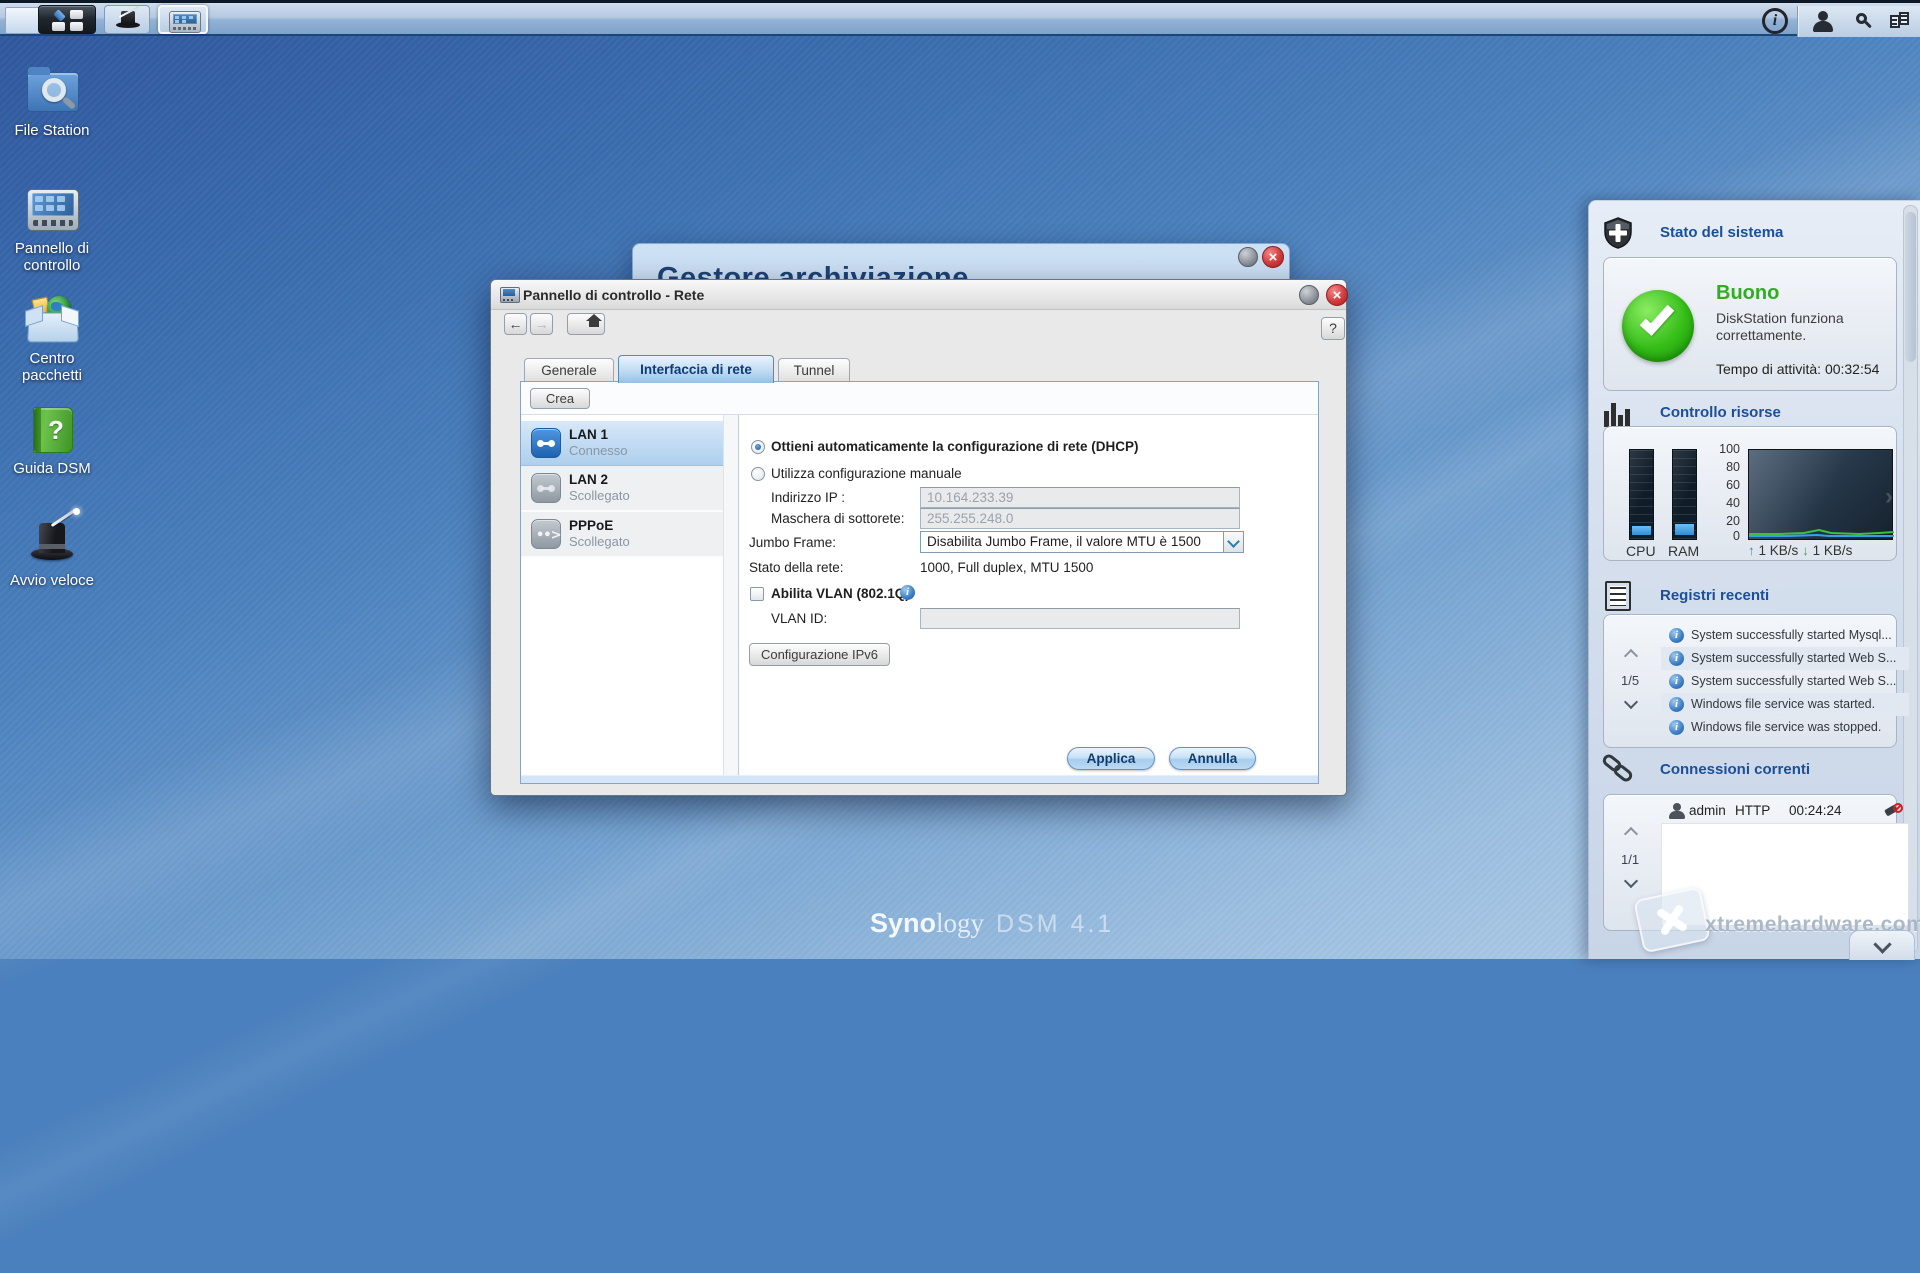 The image size is (1920, 1273). I want to click on ram-label: RAM, so click(1684, 551).